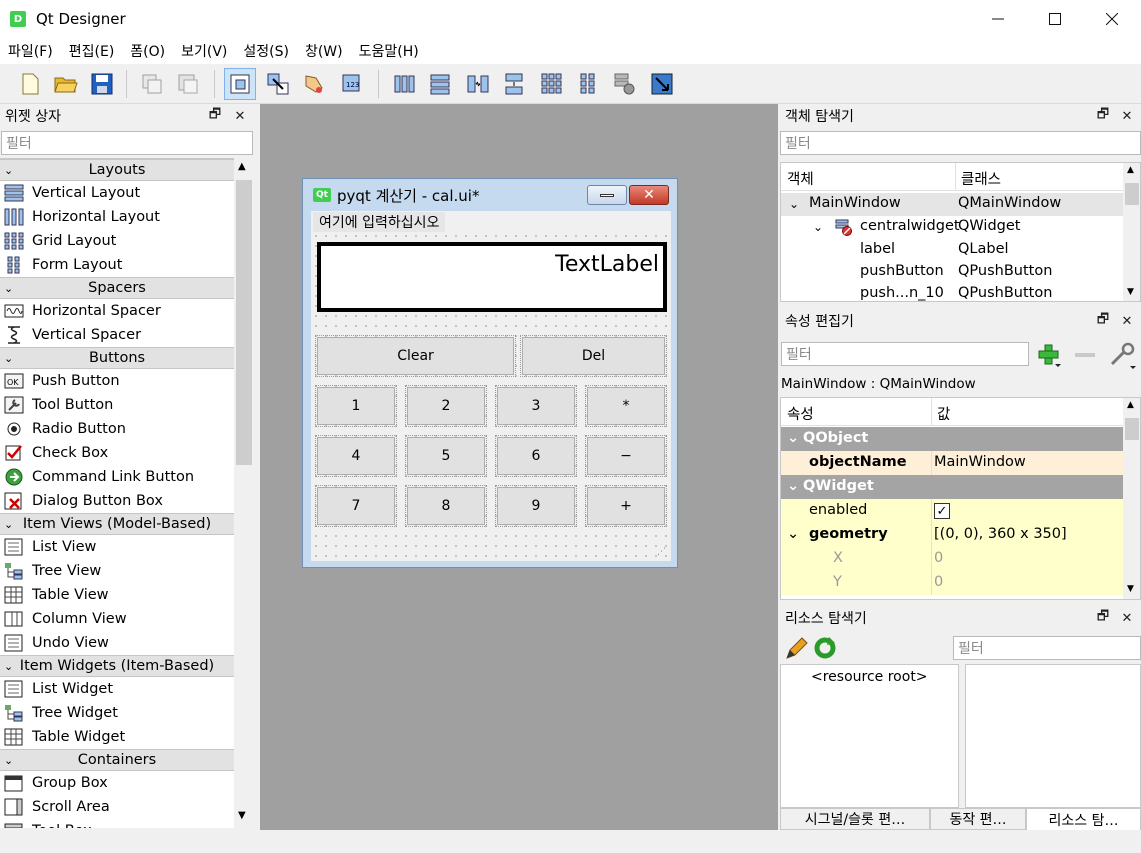 The width and height of the screenshot is (1141, 853). What do you see at coordinates (117, 501) in the screenshot?
I see `widget-box-item: Dialog Button Box` at bounding box center [117, 501].